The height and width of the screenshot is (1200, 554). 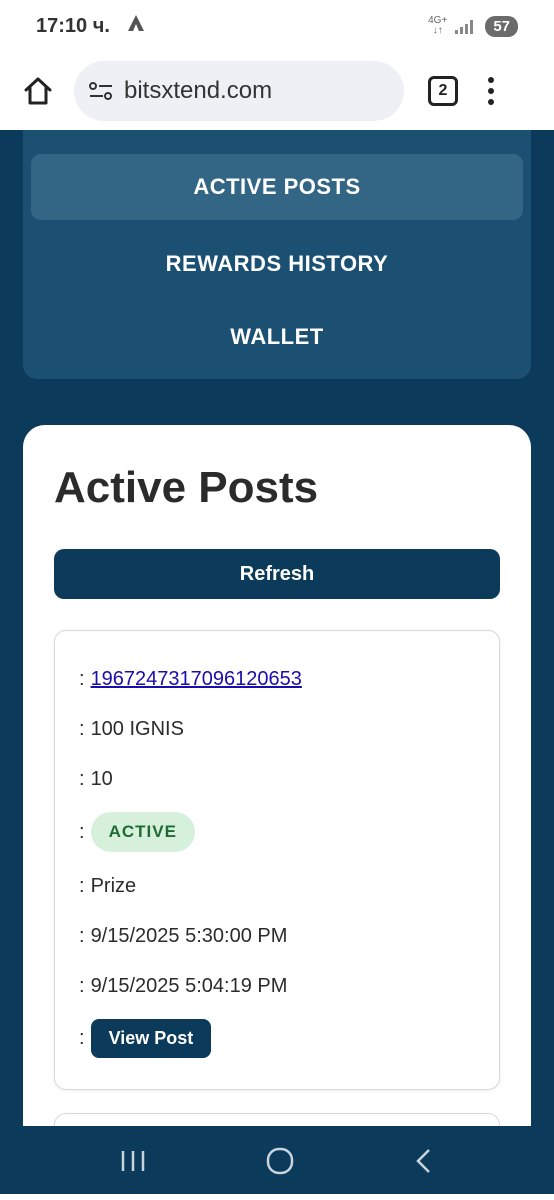 I want to click on created-time-row: : 9/15/2025 5:04:19 PM, so click(x=183, y=985).